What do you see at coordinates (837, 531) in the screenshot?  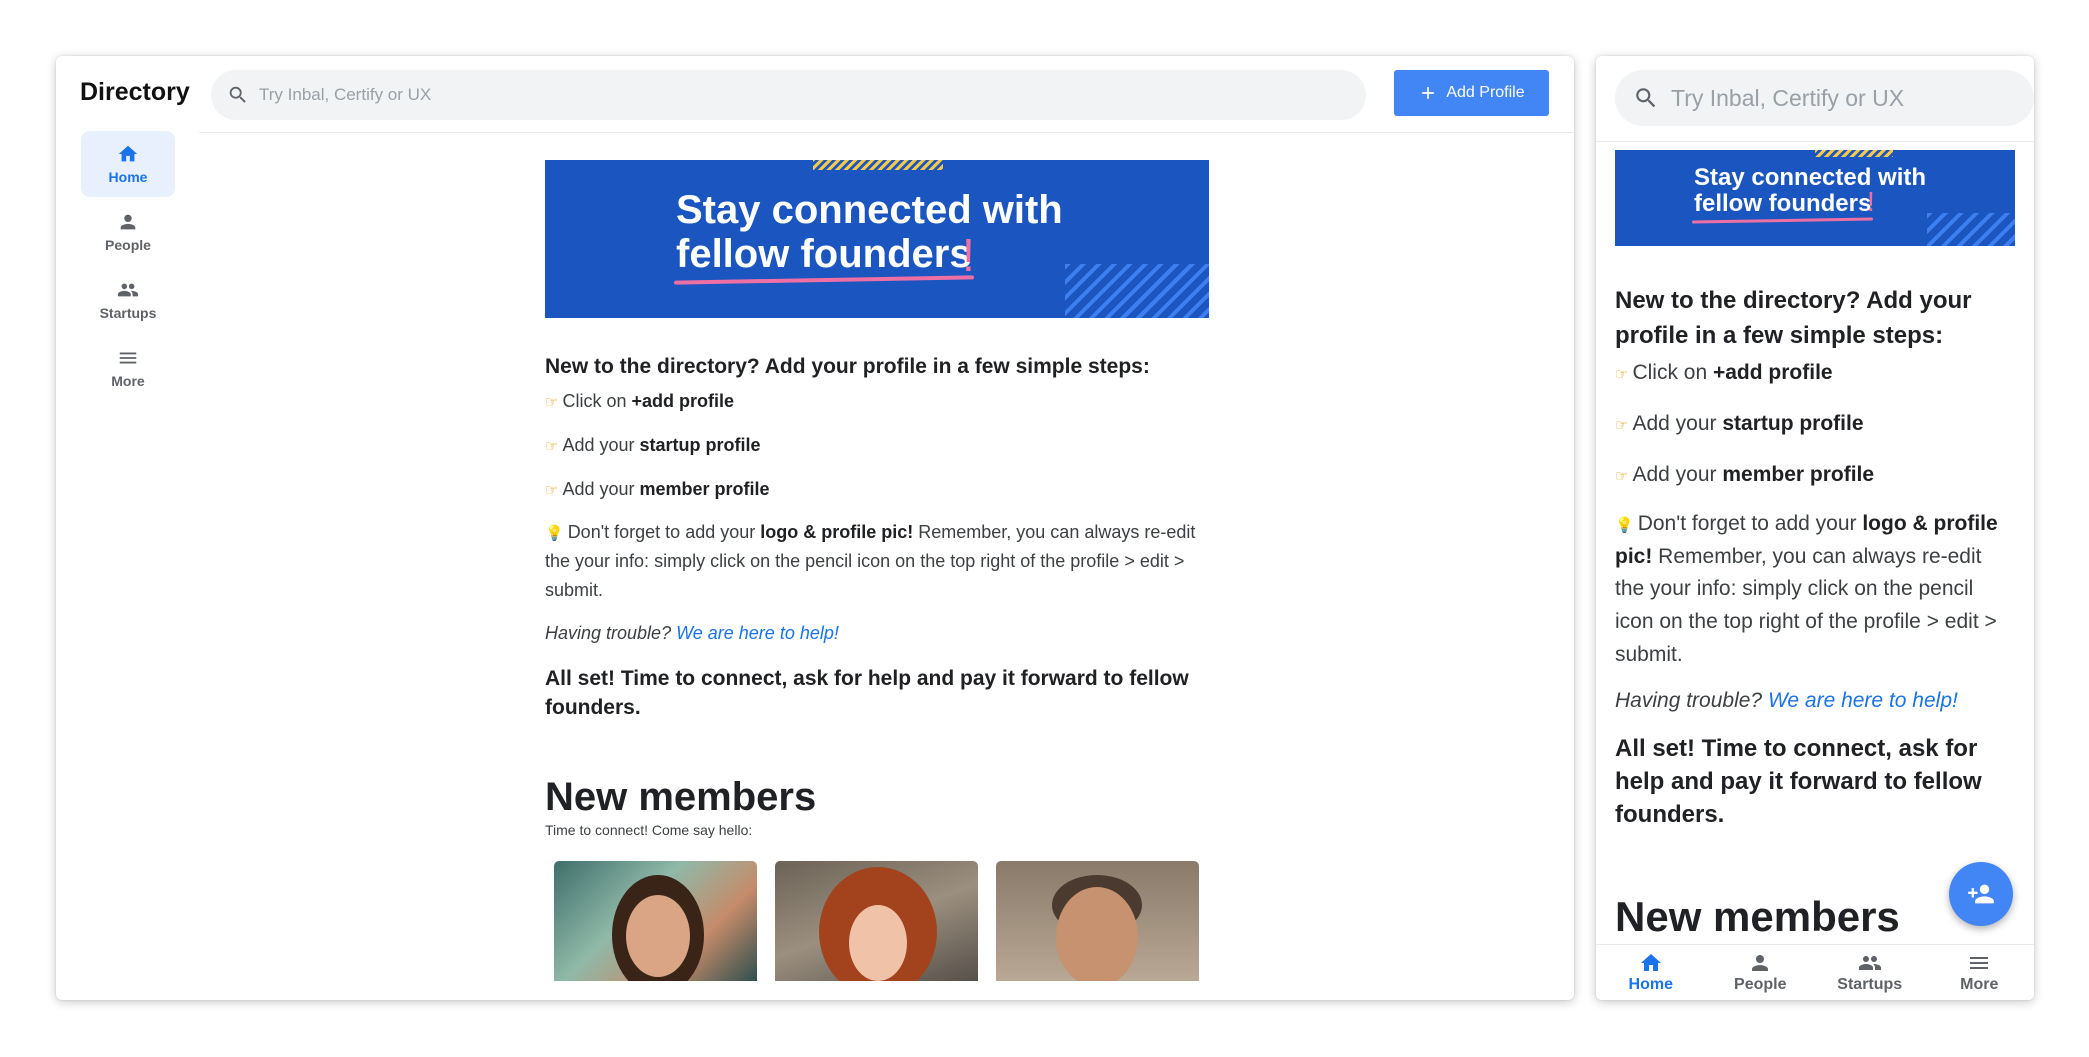 I see `tip-bold: logo & profile pic!` at bounding box center [837, 531].